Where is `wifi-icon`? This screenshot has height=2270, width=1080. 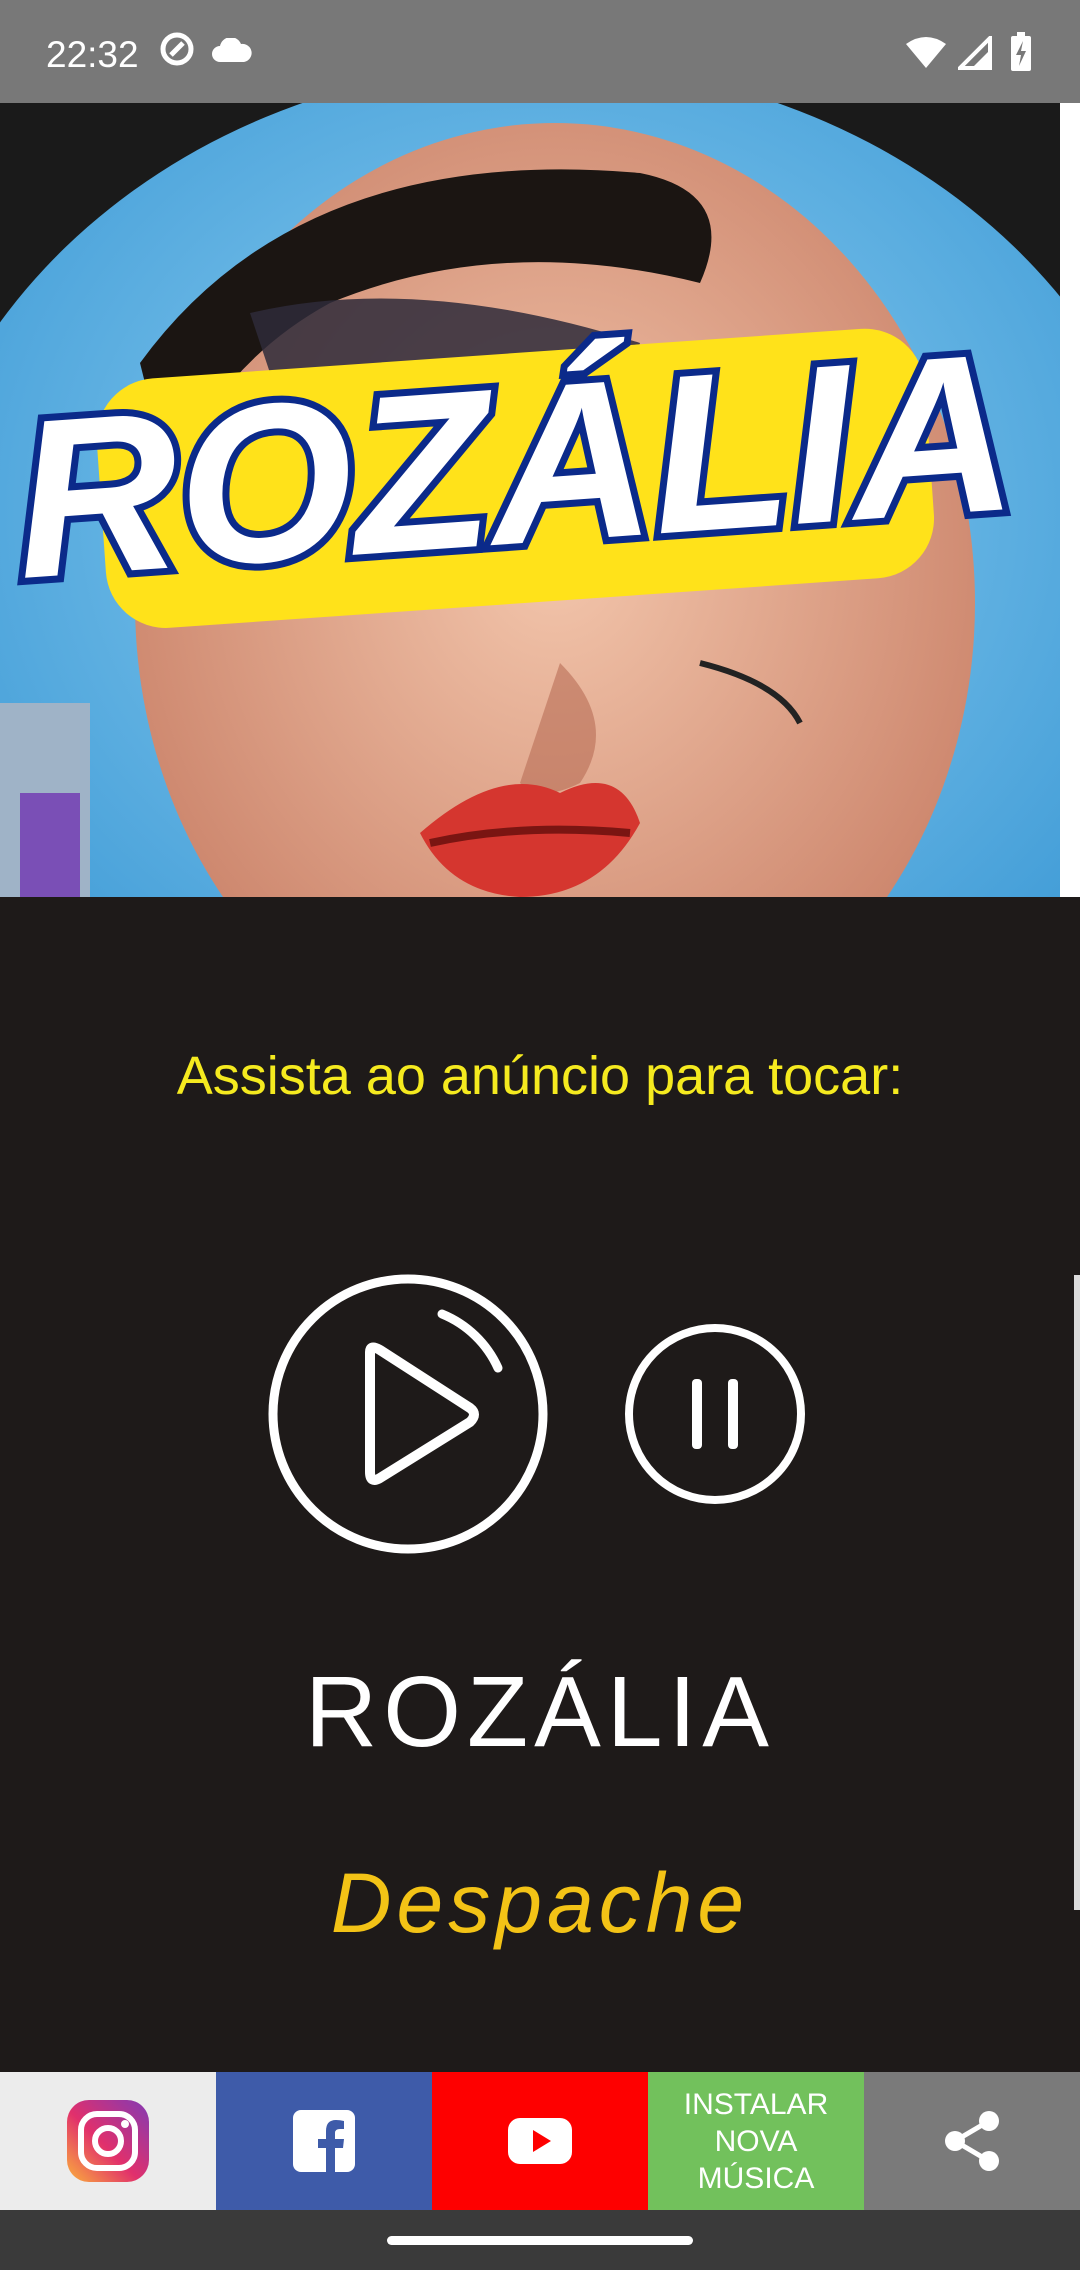 wifi-icon is located at coordinates (926, 55).